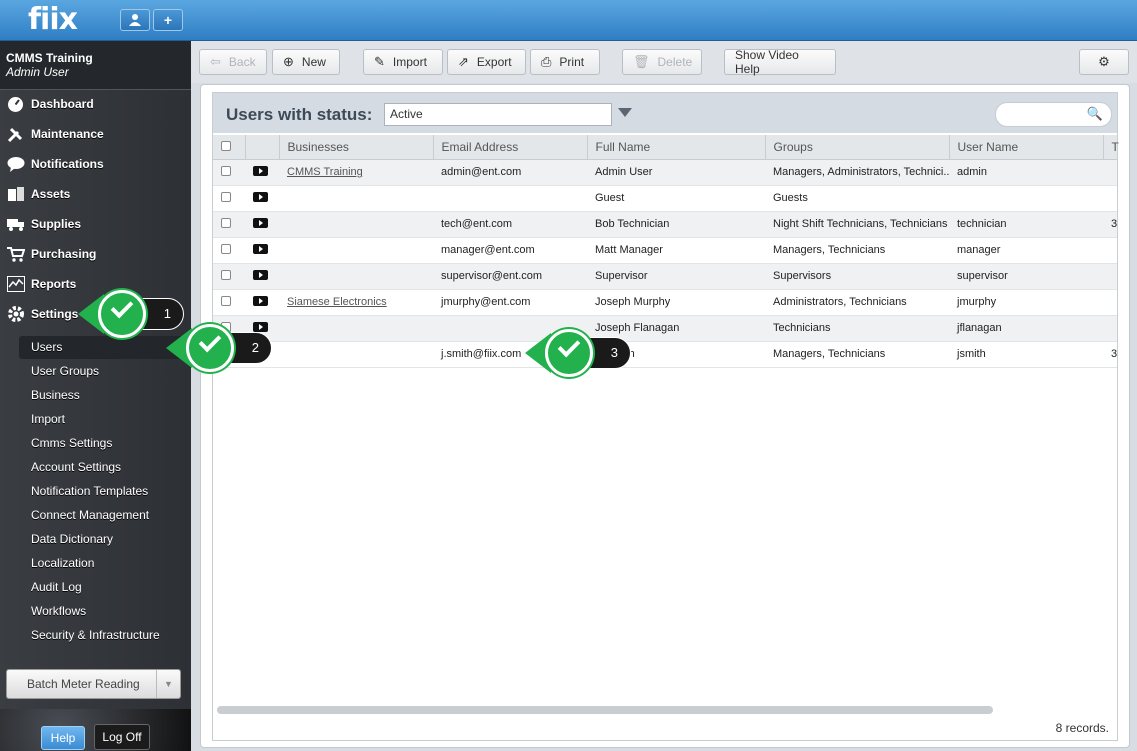 Image resolution: width=1137 pixels, height=751 pixels. I want to click on wrench-icon, so click(15, 134).